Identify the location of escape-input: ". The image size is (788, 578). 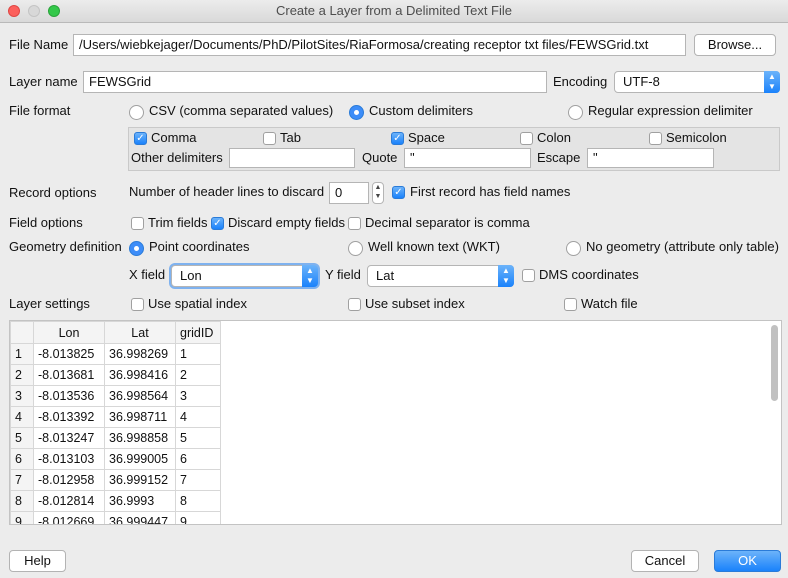
(650, 158).